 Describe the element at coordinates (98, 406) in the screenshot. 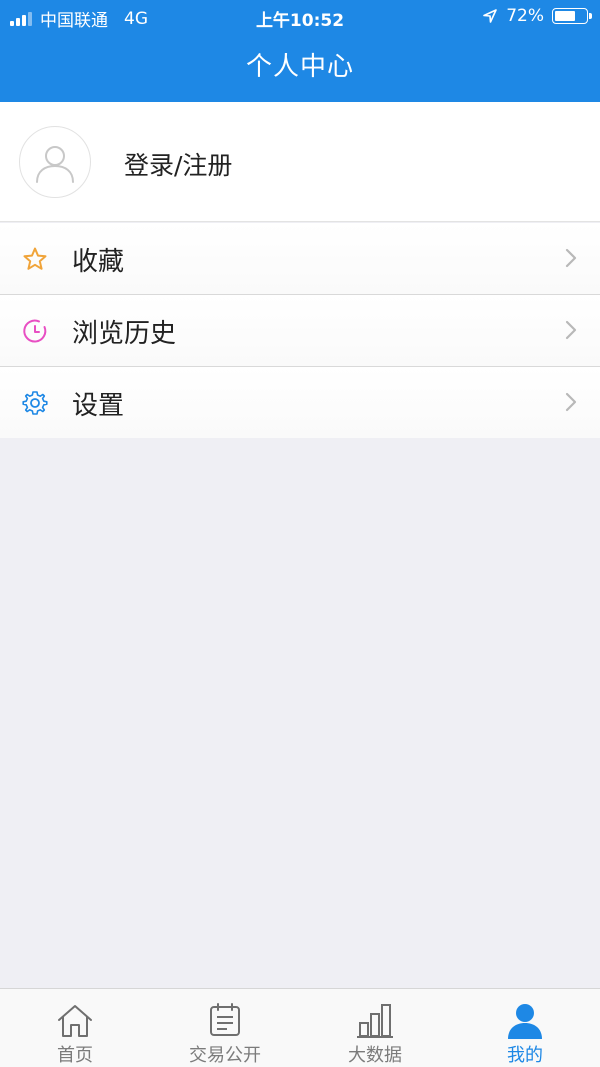

I see `menu-item-label: 设置` at that location.